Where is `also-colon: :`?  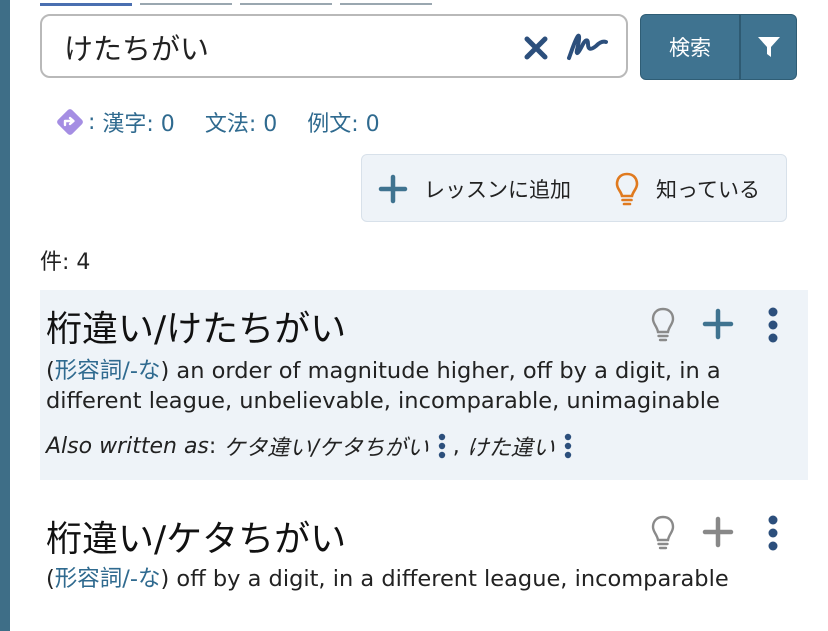
also-colon: : is located at coordinates (216, 446).